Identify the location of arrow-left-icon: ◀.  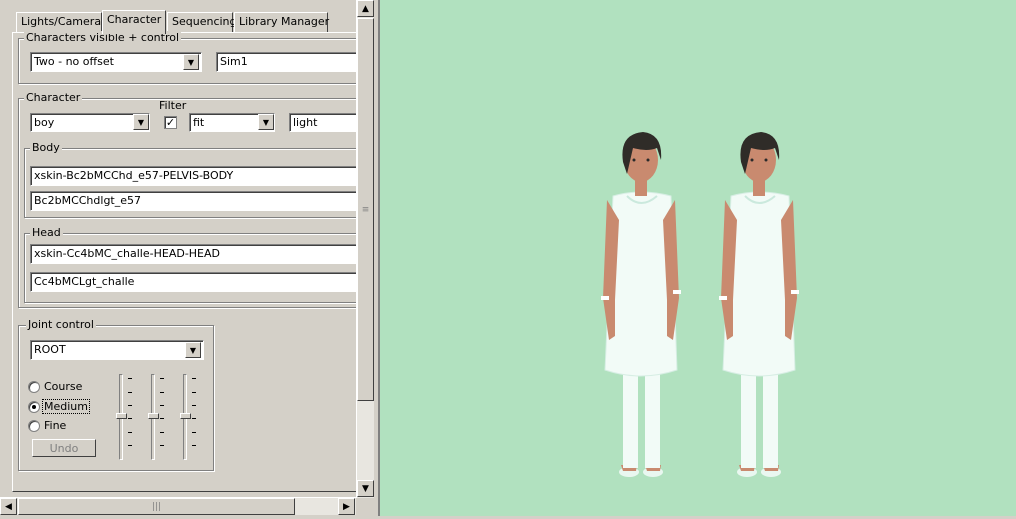
(8, 506).